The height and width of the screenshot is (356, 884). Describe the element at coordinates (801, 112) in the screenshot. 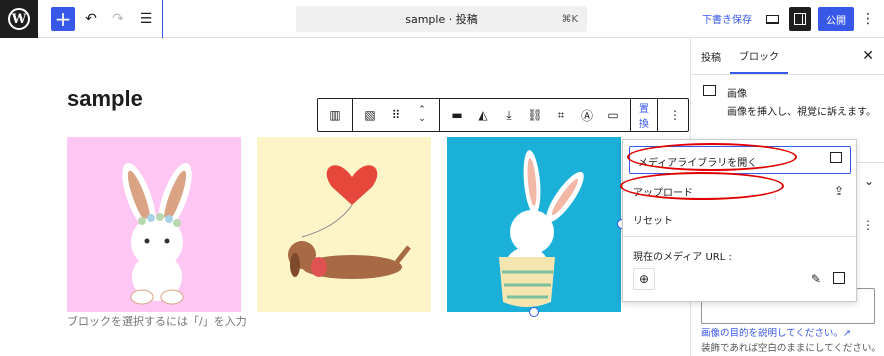

I see `block-description: 画像を挿入し、視覚に訴えます。` at that location.